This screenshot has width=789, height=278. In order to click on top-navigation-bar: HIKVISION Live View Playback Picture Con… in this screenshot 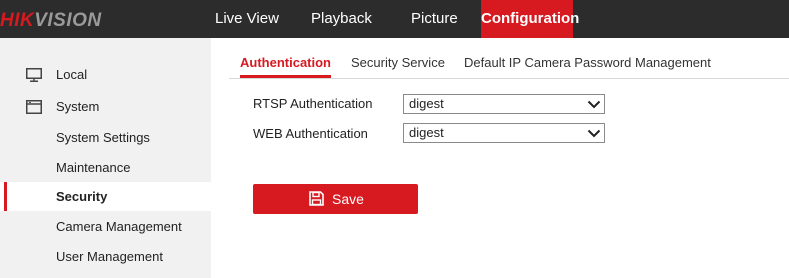, I will do `click(394, 19)`.